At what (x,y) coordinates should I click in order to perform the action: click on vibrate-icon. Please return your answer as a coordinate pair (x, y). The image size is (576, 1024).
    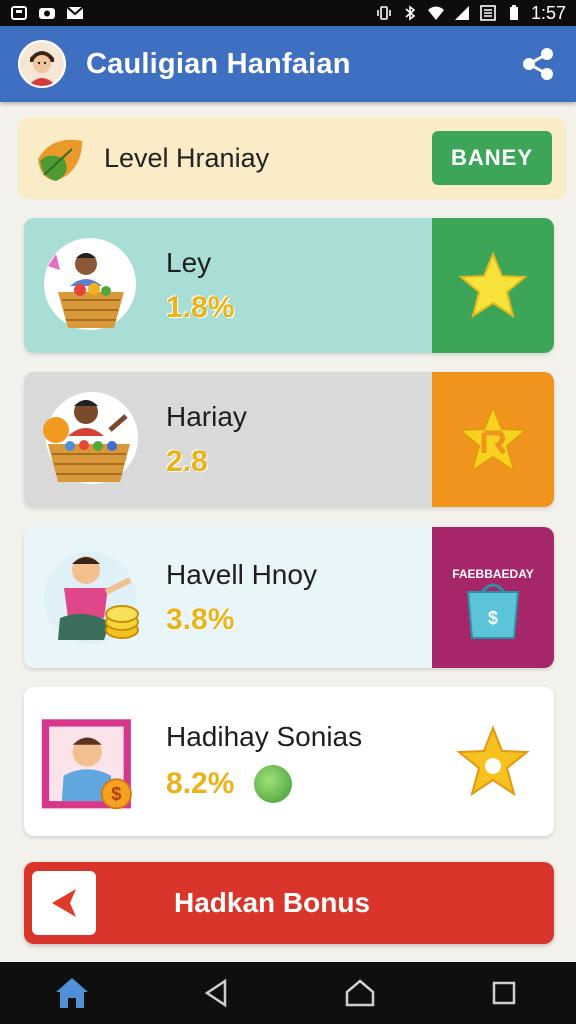
    Looking at the image, I should click on (384, 13).